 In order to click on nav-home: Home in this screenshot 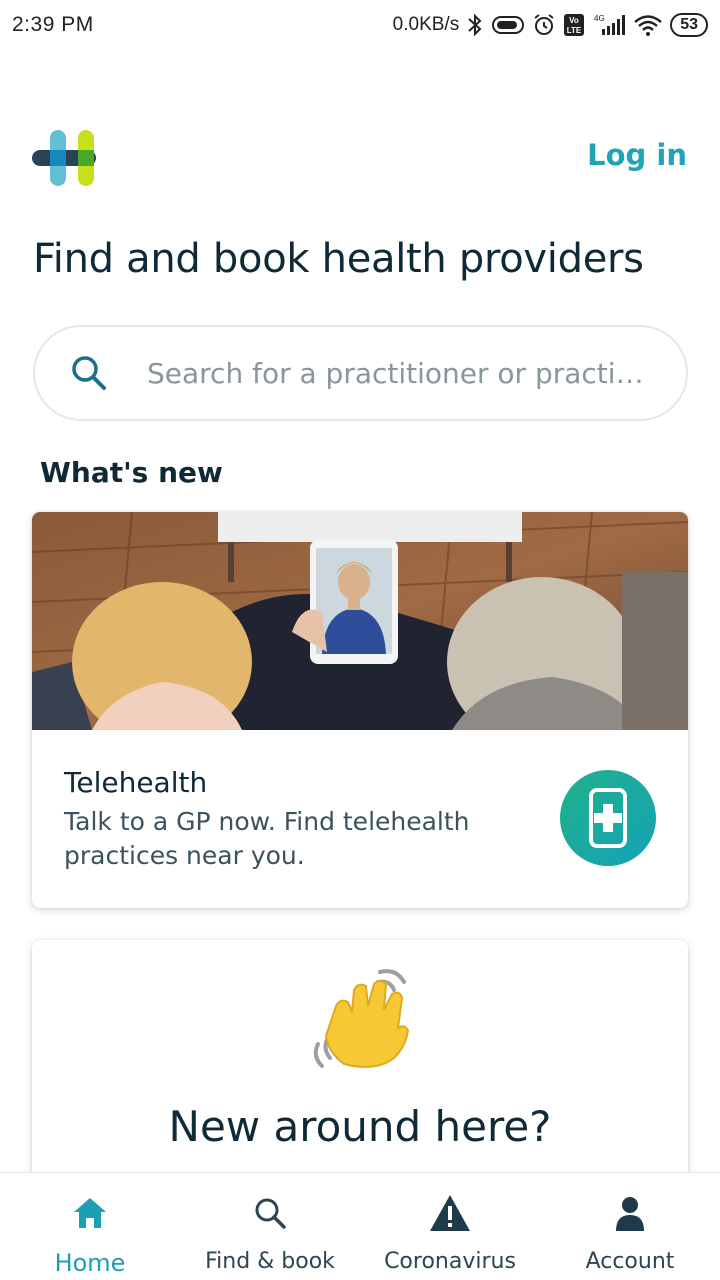, I will do `click(90, 1226)`.